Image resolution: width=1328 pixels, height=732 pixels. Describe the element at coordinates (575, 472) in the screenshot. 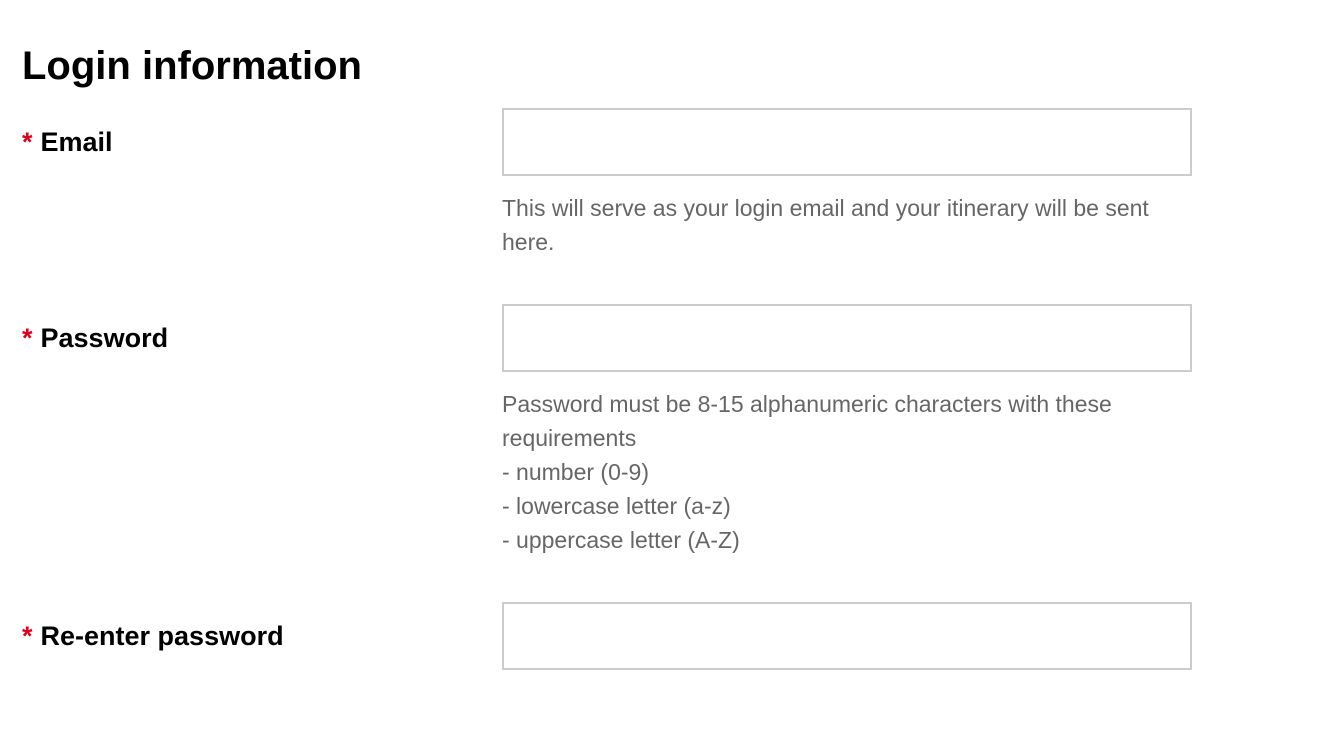

I see `password-requirement-number: - number (0-9)` at that location.